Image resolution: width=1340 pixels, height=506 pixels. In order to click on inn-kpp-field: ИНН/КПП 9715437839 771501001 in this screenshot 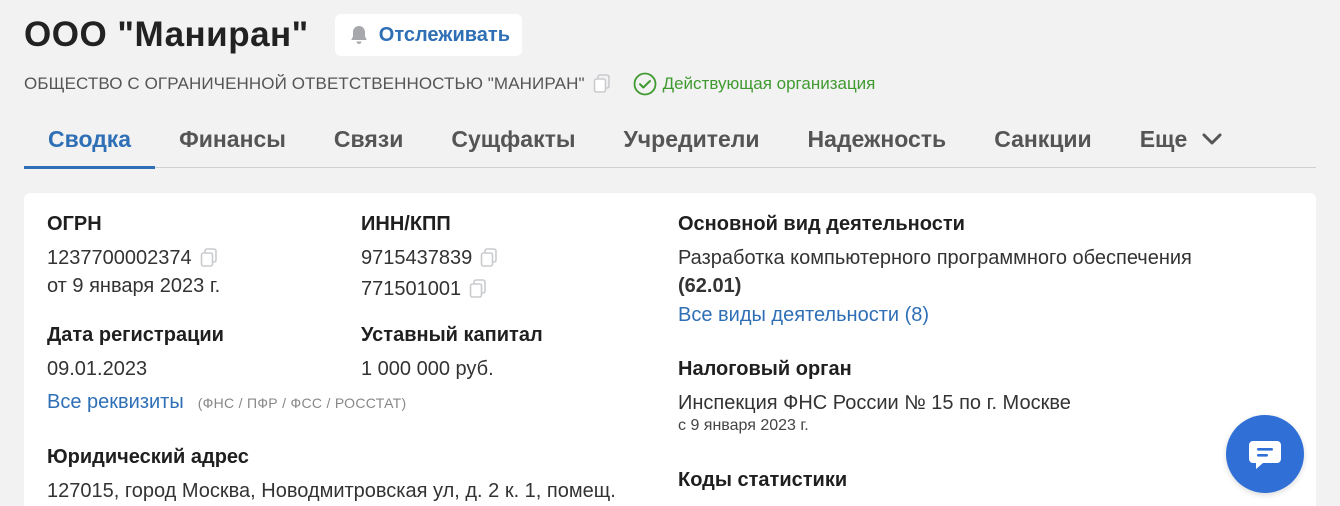, I will do `click(429, 258)`.